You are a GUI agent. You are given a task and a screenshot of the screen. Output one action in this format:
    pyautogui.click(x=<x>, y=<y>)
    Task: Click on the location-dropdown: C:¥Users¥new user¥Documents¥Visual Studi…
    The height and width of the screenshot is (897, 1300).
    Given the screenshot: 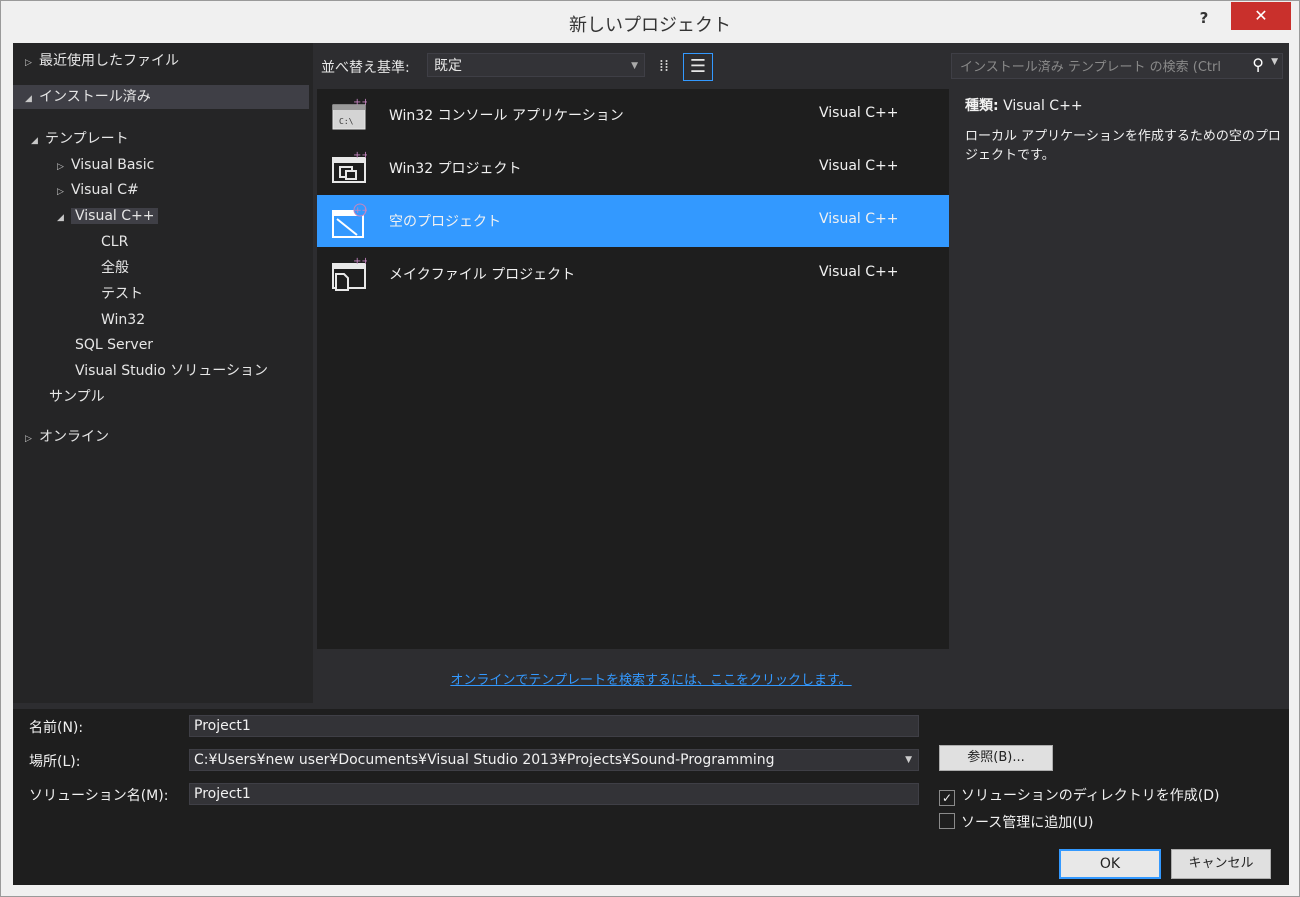 What is the action you would take?
    pyautogui.click(x=554, y=760)
    